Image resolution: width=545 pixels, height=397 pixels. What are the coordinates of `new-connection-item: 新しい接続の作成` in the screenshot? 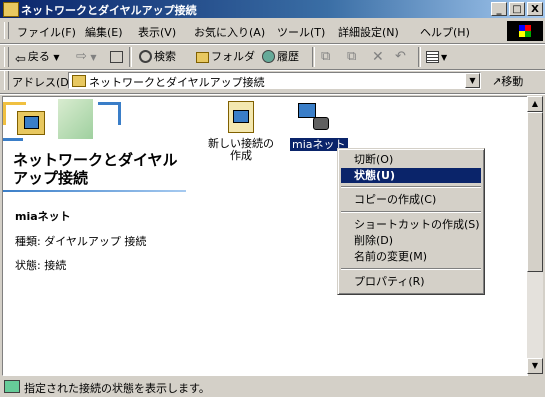 It's located at (241, 135).